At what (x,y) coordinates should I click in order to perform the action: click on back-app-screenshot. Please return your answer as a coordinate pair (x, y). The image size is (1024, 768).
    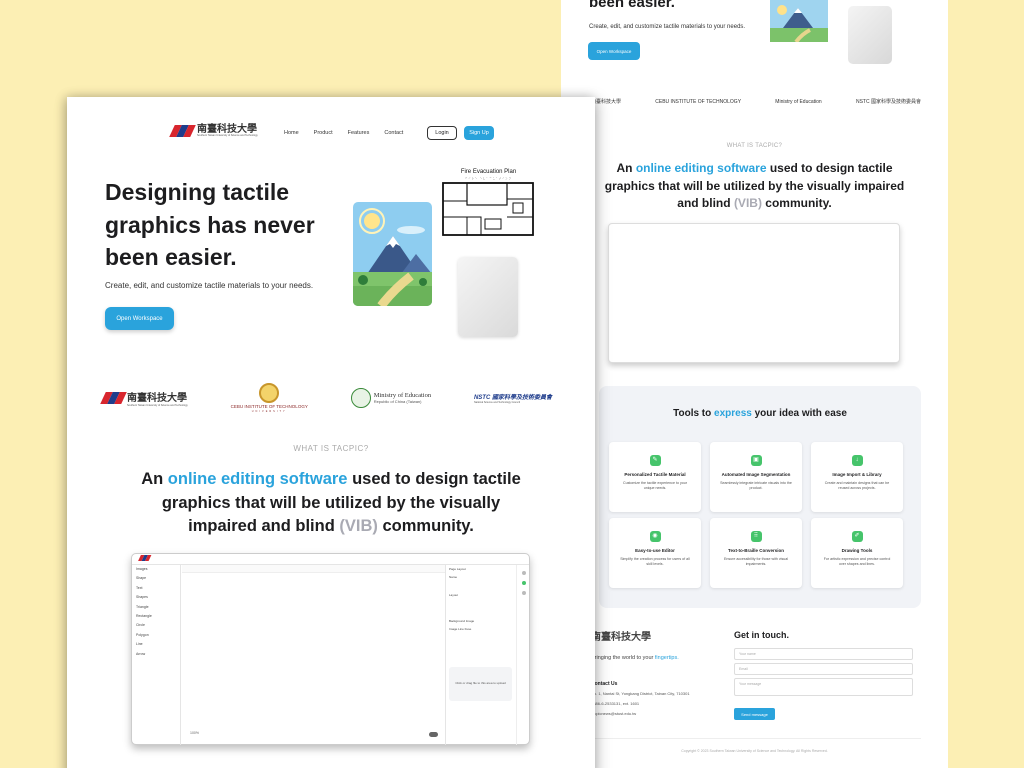
    Looking at the image, I should click on (754, 293).